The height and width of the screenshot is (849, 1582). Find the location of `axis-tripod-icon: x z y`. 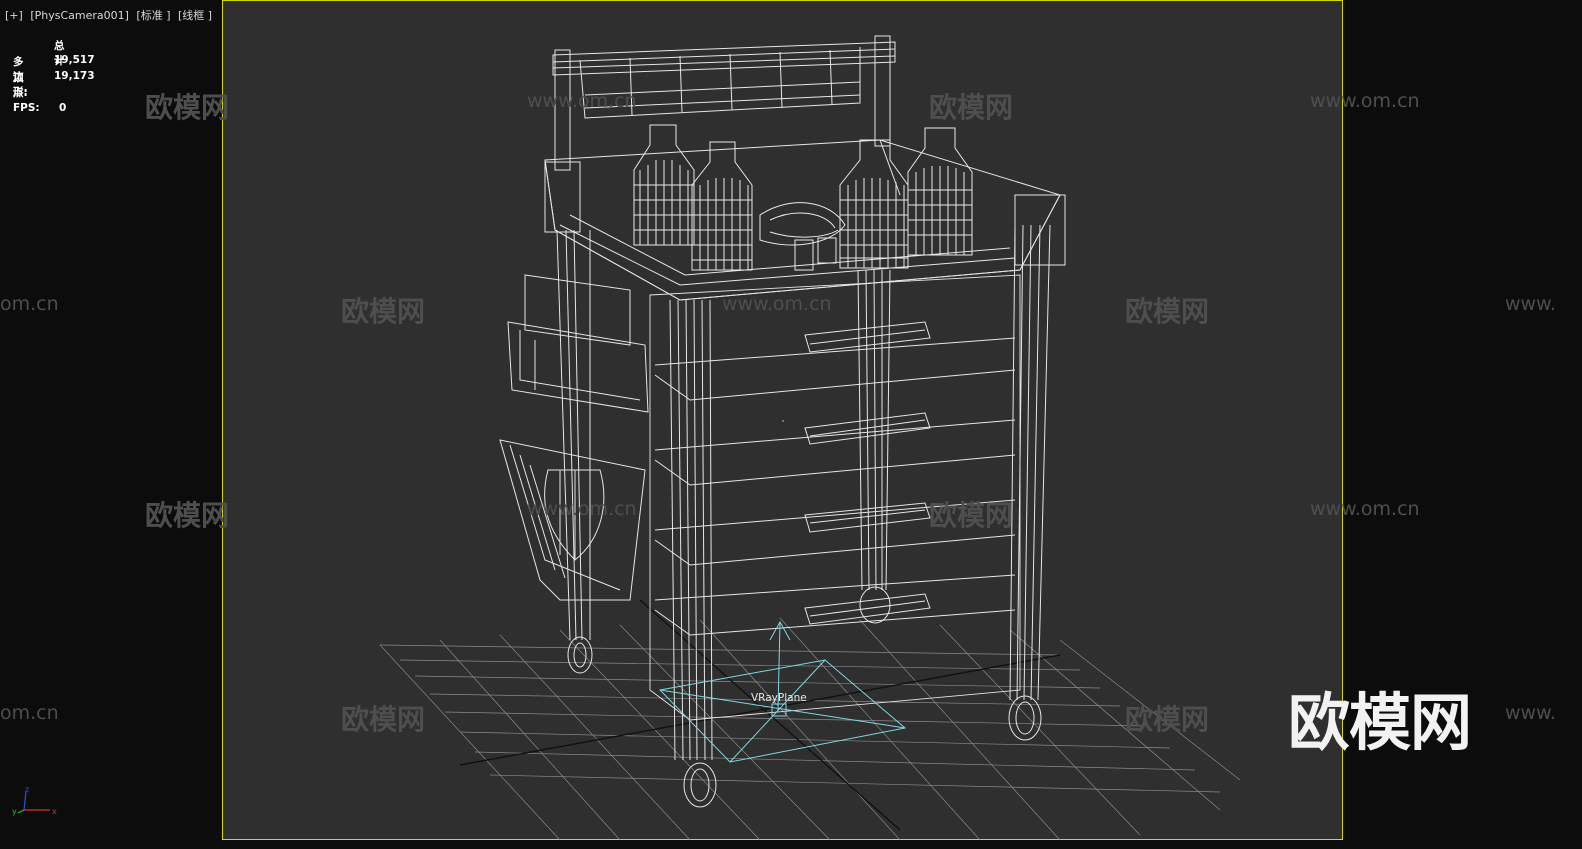

axis-tripod-icon: x z y is located at coordinates (34, 801).